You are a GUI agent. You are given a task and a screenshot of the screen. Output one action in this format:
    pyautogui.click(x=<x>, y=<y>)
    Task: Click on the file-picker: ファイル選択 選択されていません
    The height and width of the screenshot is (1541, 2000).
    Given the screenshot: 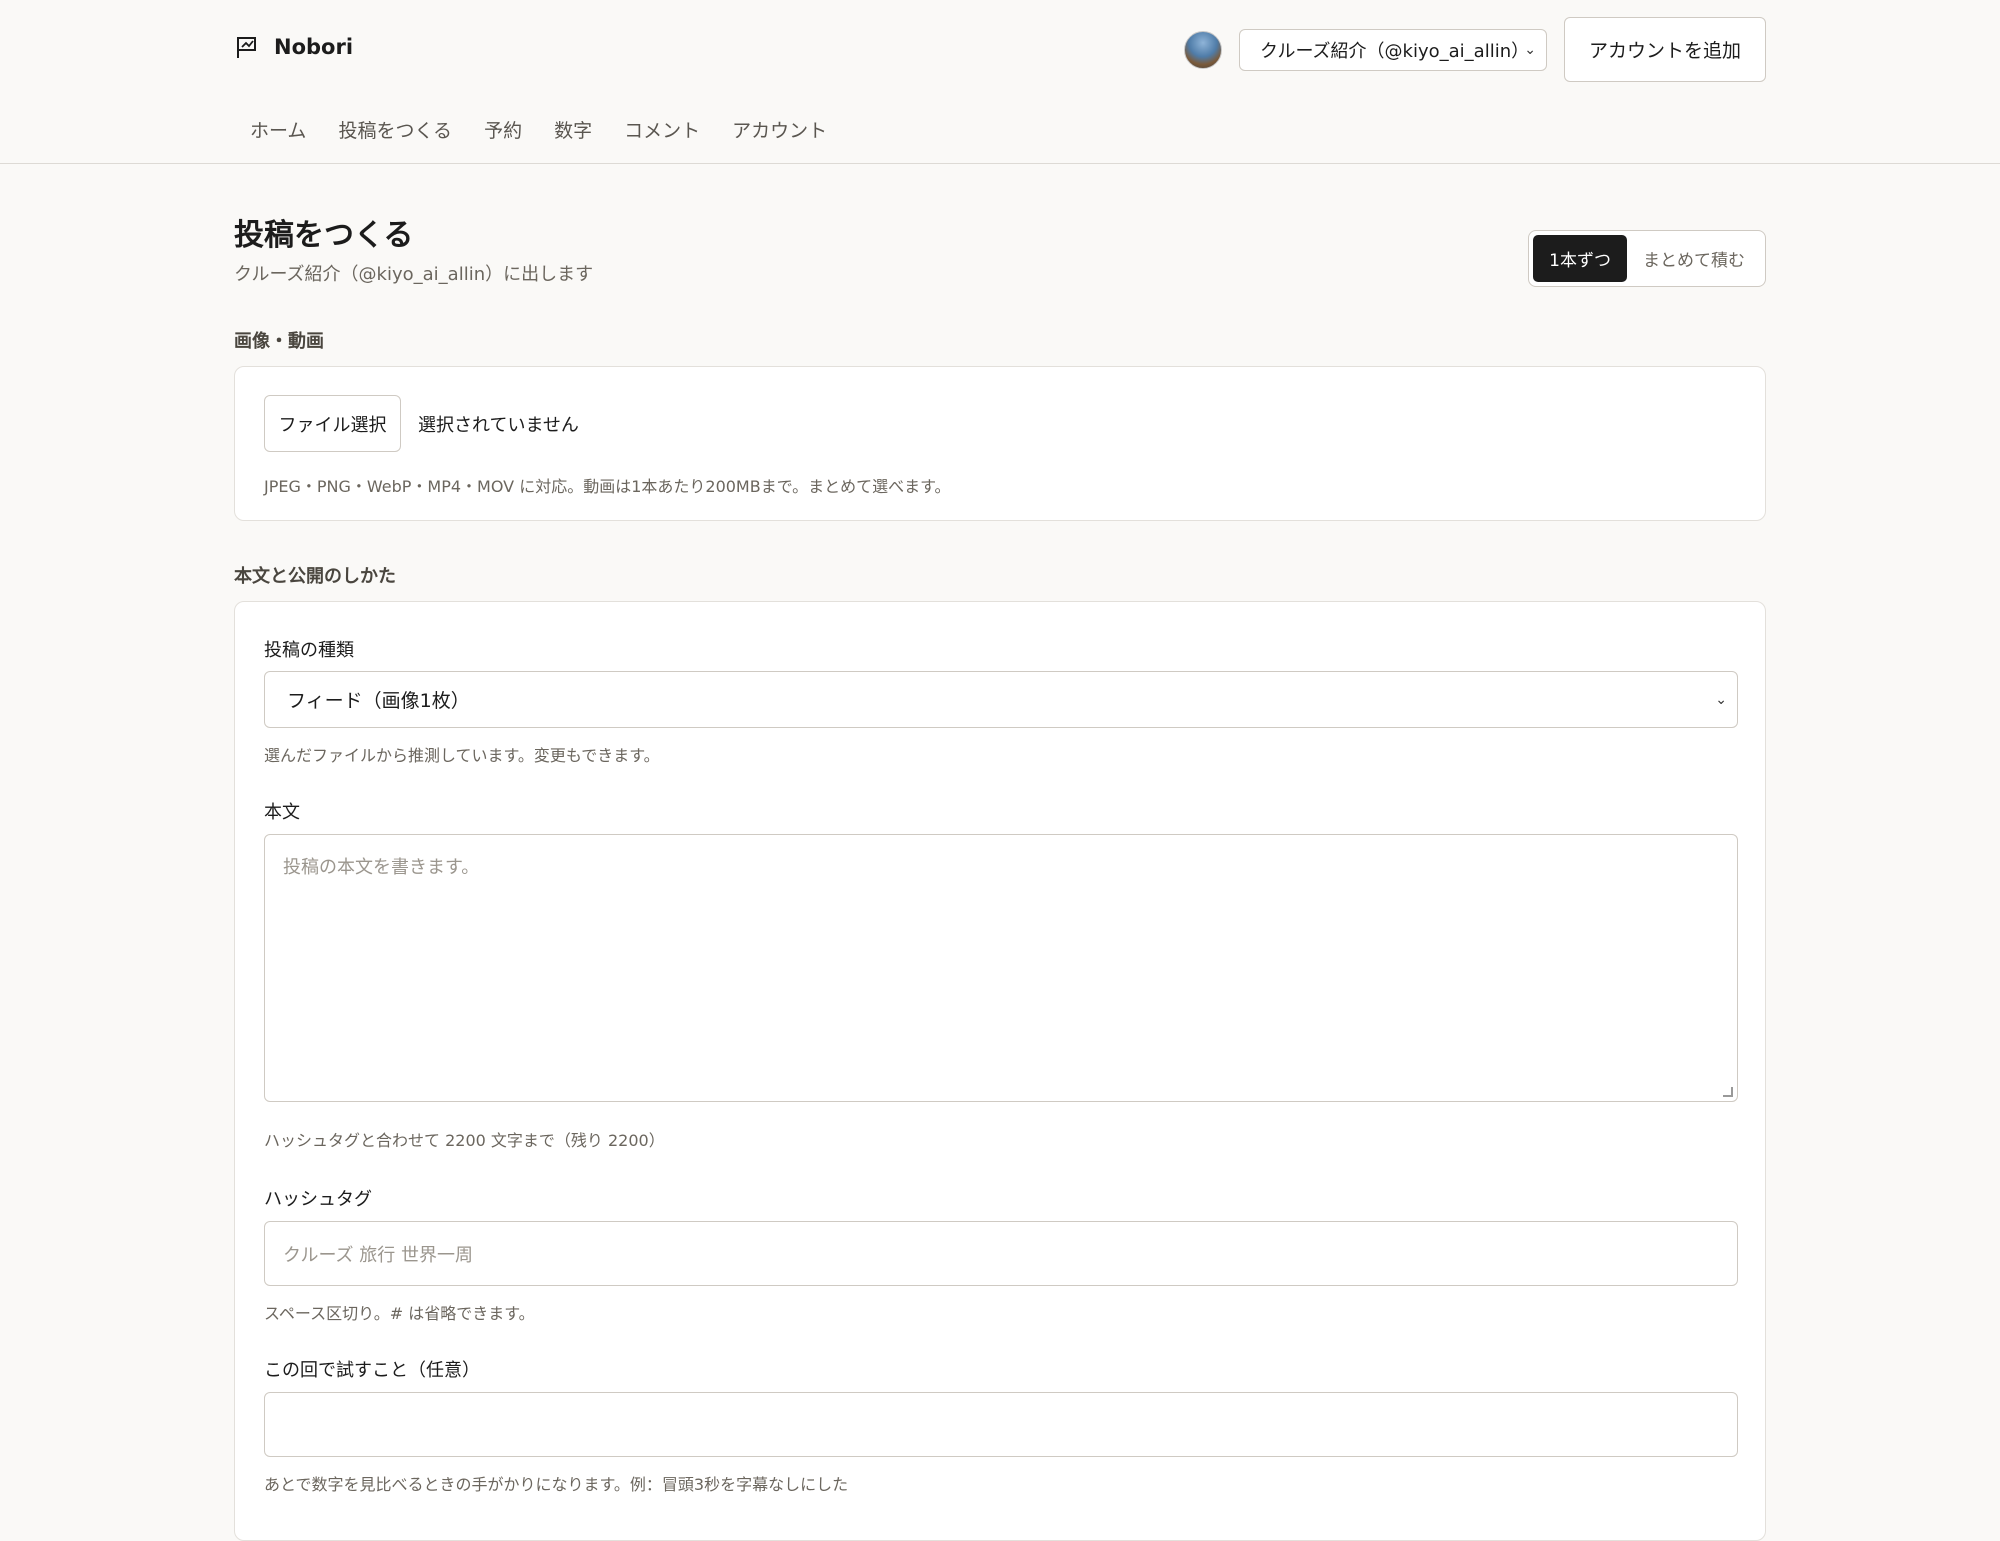 What is the action you would take?
    pyautogui.click(x=421, y=423)
    